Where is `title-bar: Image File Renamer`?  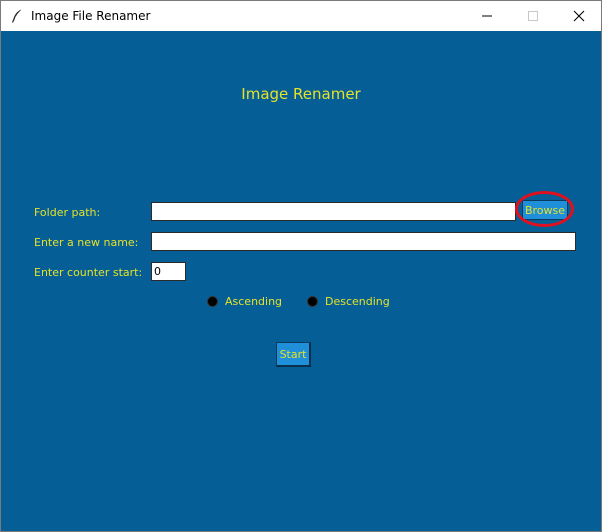
title-bar: Image File Renamer is located at coordinates (301, 16).